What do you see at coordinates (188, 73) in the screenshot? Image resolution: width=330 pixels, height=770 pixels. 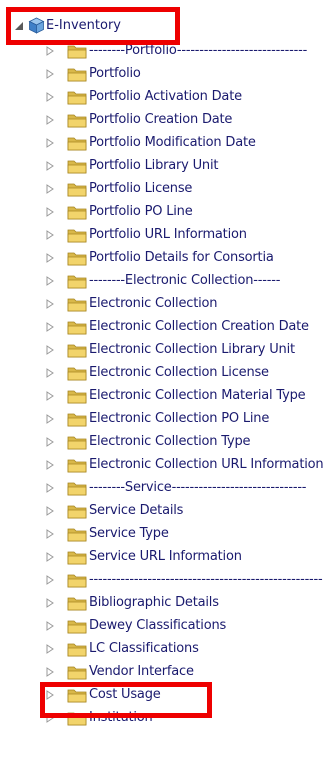 I see `tree-item: Portfolio` at bounding box center [188, 73].